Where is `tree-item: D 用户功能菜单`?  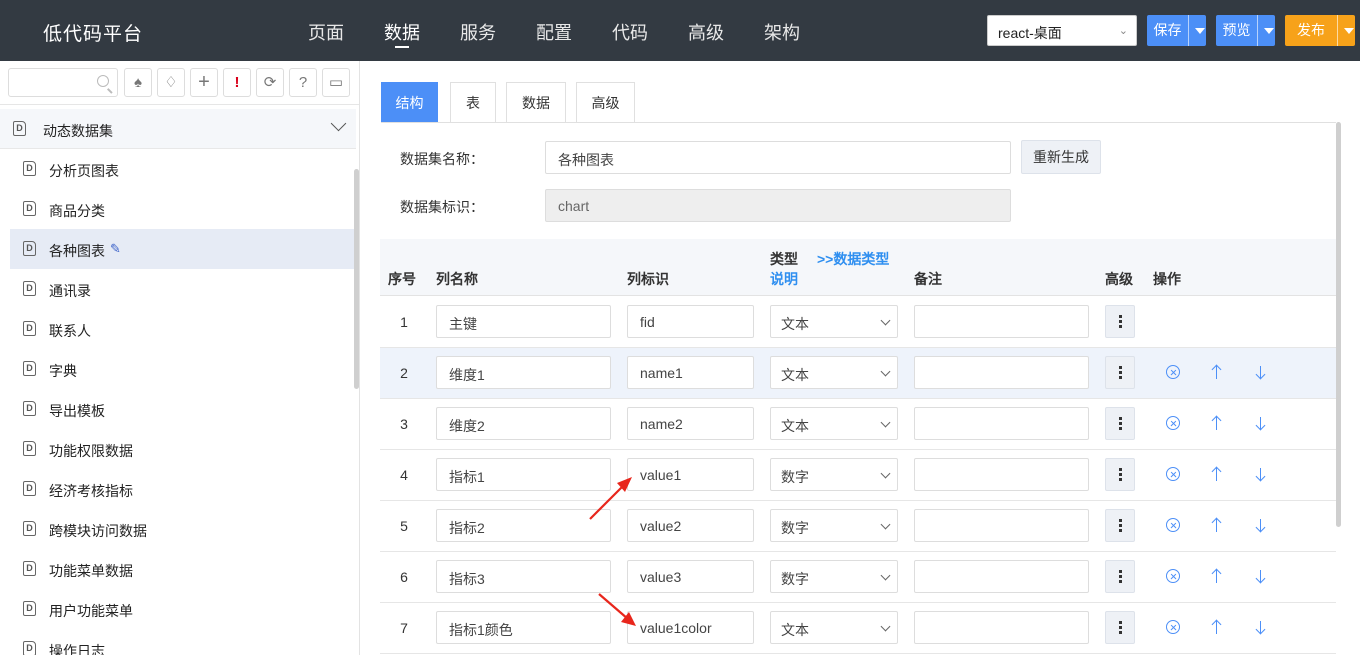
tree-item: D 用户功能菜单 is located at coordinates (183, 609).